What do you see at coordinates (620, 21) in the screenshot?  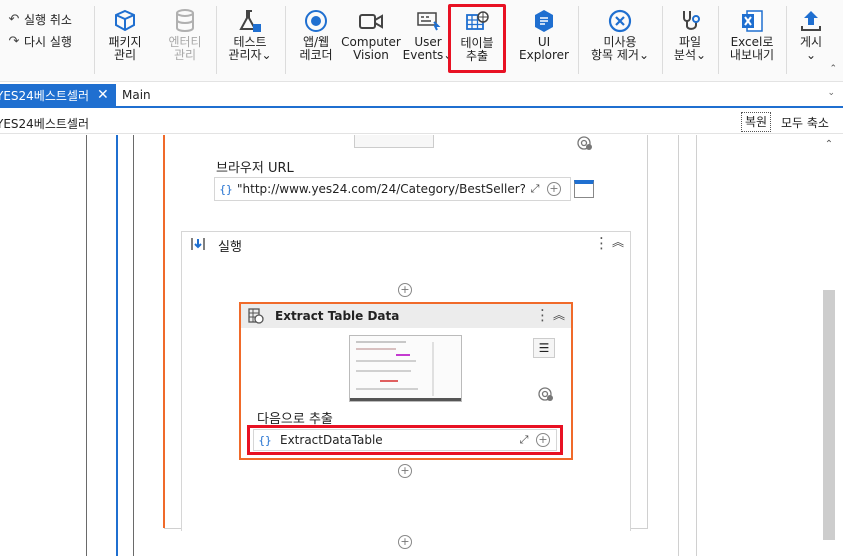 I see `remove-icon` at bounding box center [620, 21].